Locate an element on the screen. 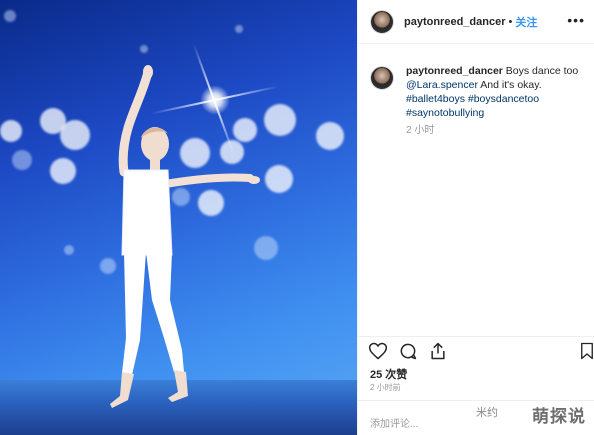 The height and width of the screenshot is (435, 594). heart-icon is located at coordinates (378, 351).